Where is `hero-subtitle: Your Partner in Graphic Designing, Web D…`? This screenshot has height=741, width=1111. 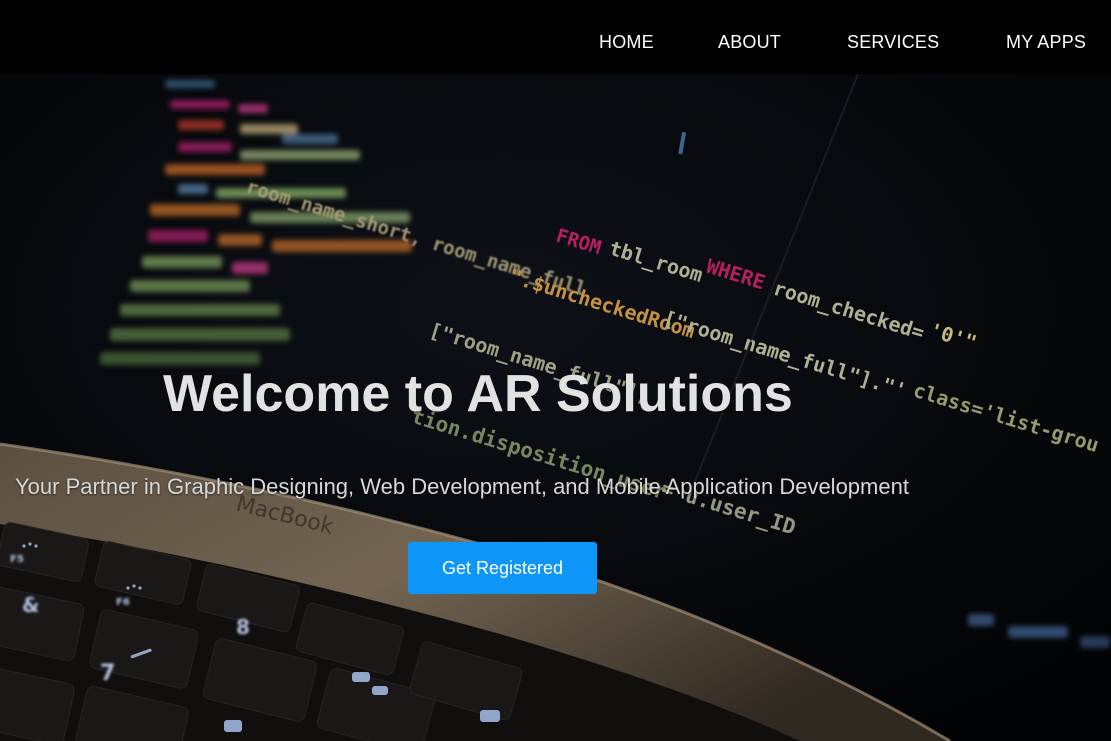 hero-subtitle: Your Partner in Graphic Designing, Web D… is located at coordinates (462, 486).